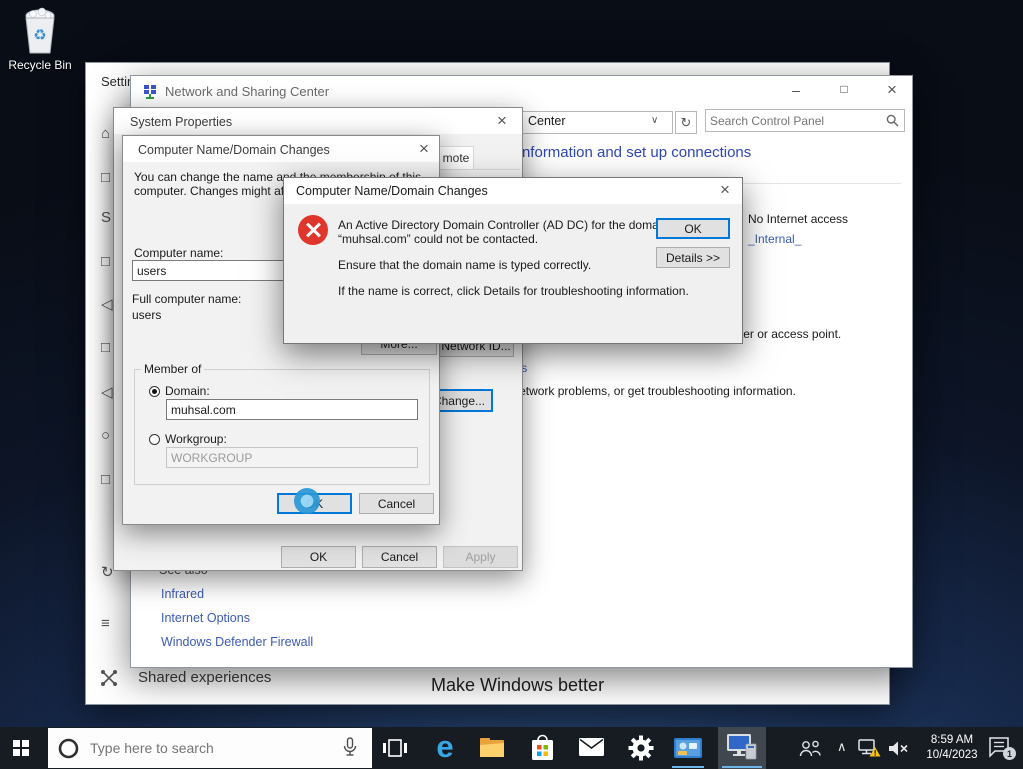 The height and width of the screenshot is (769, 1023). I want to click on multitasking-icon: ≡, so click(105, 623).